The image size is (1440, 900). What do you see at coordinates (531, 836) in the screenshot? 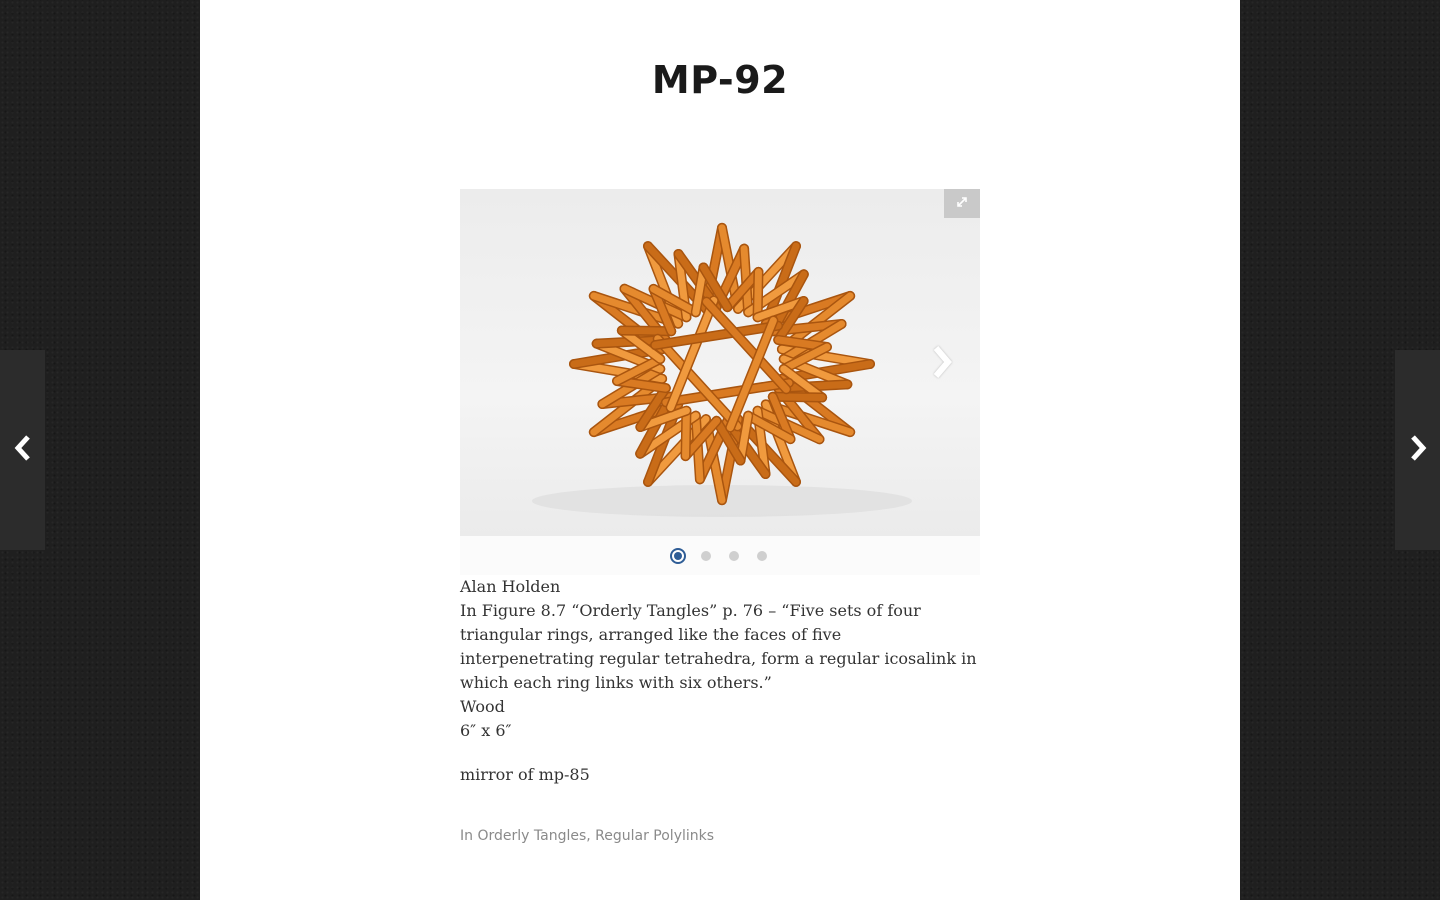
I see `category-link-orderly-tangles: Orderly Tangles` at bounding box center [531, 836].